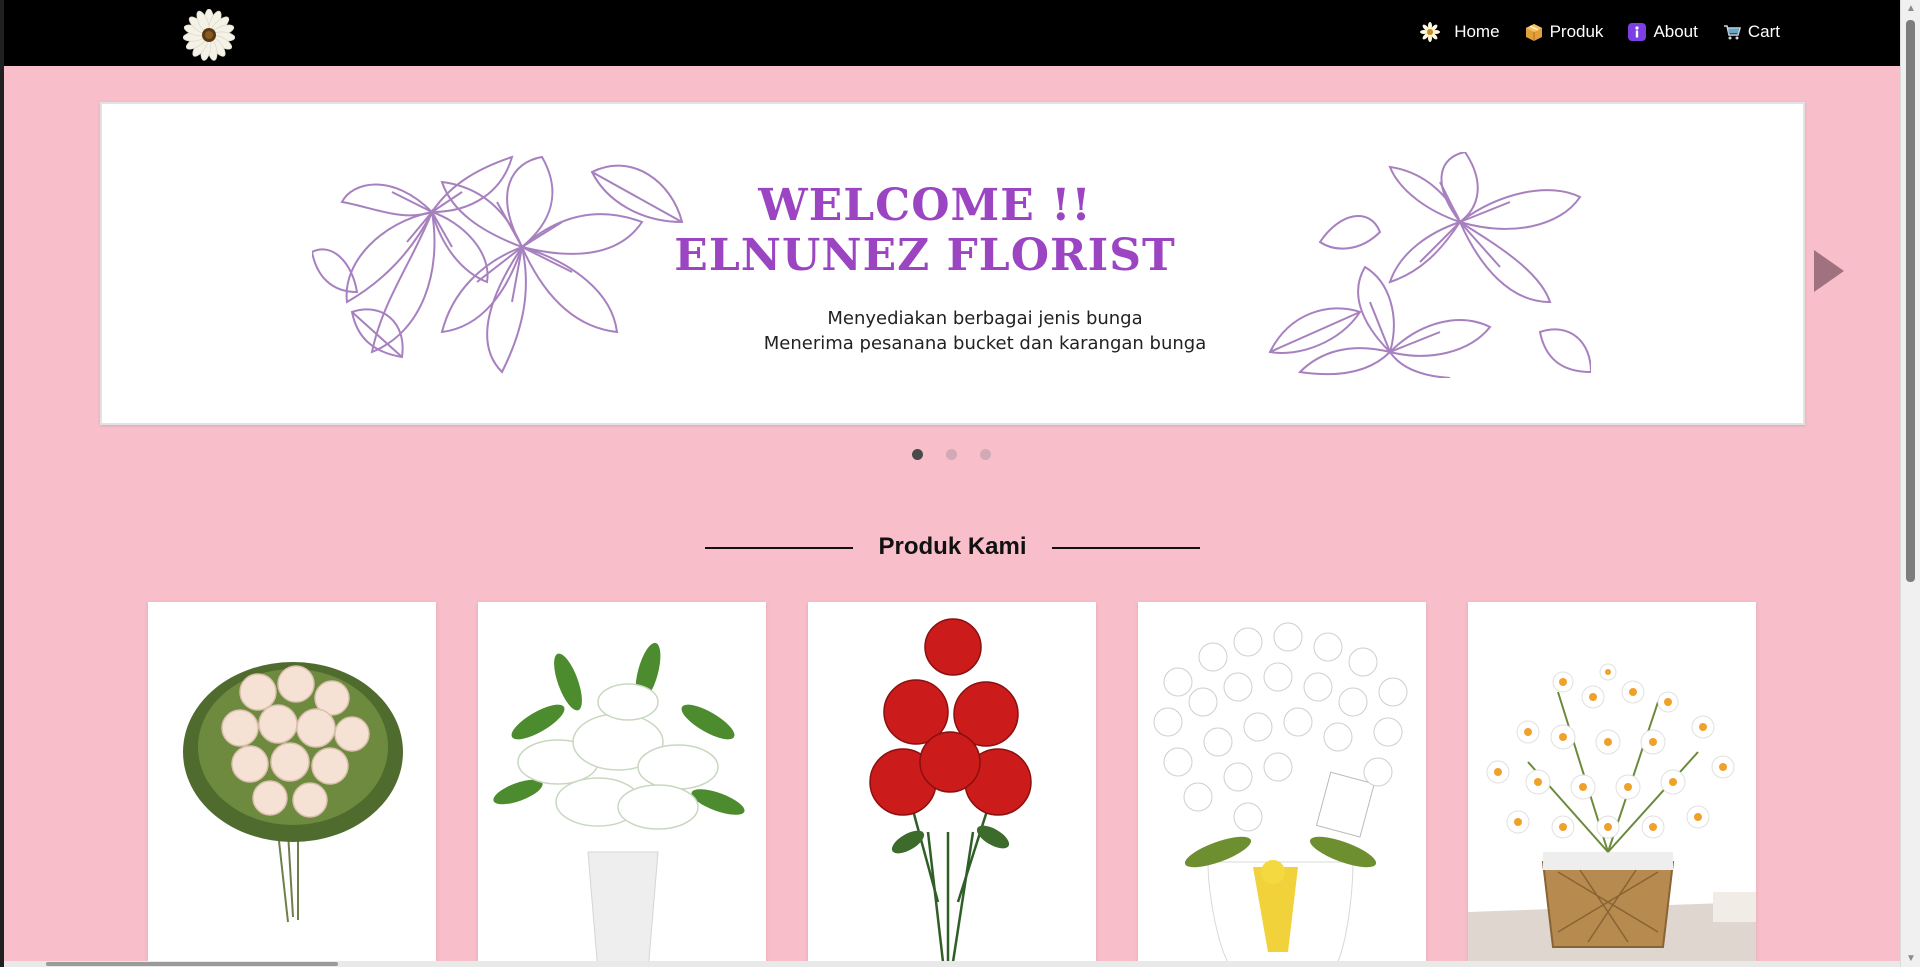 This screenshot has height=967, width=1920. Describe the element at coordinates (925, 255) in the screenshot. I see `hero-title-line2: ELNUNEZ FLORIST` at that location.